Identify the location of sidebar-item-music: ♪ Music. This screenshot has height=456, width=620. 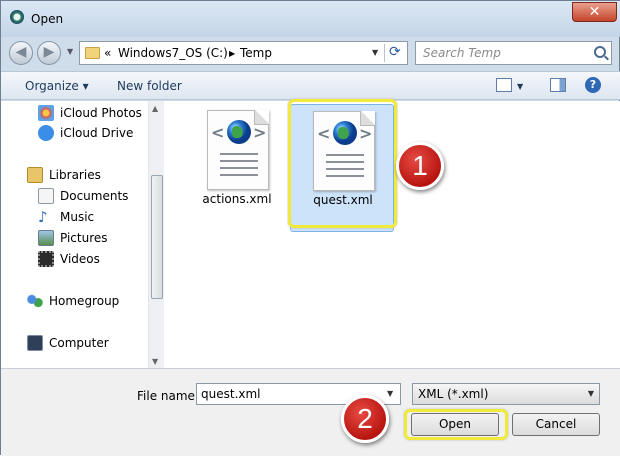
(66, 217).